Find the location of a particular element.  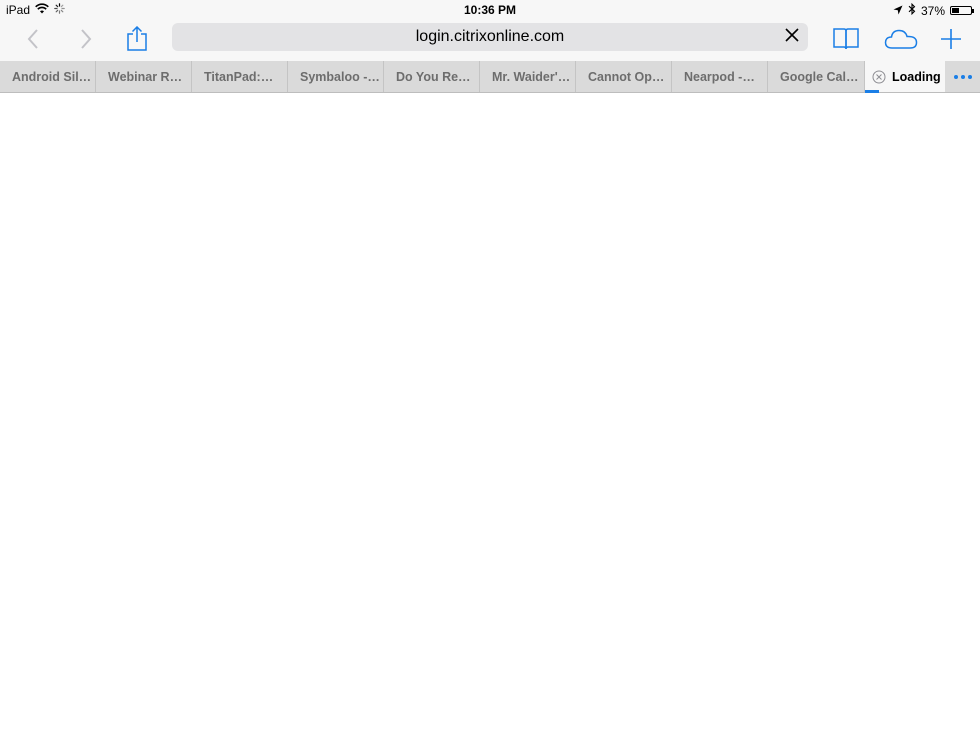

icloud-tabs-button is located at coordinates (901, 41).